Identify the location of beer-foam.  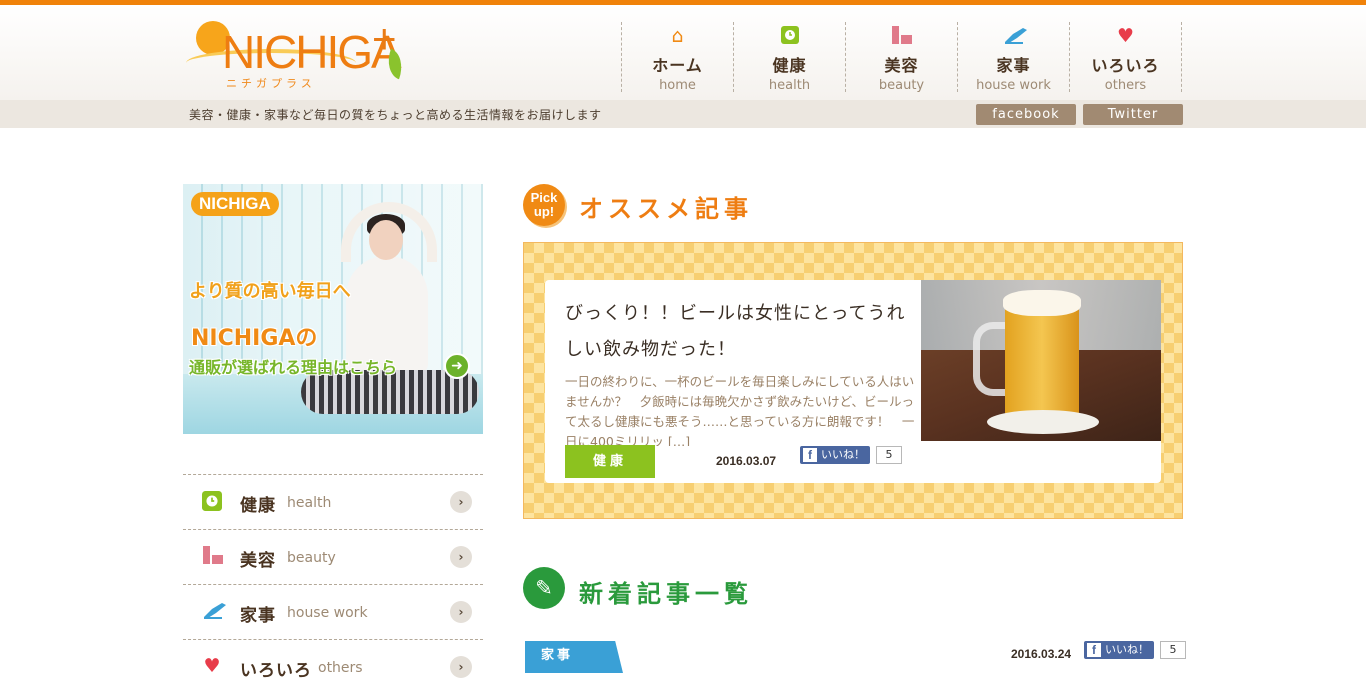
(1042, 303).